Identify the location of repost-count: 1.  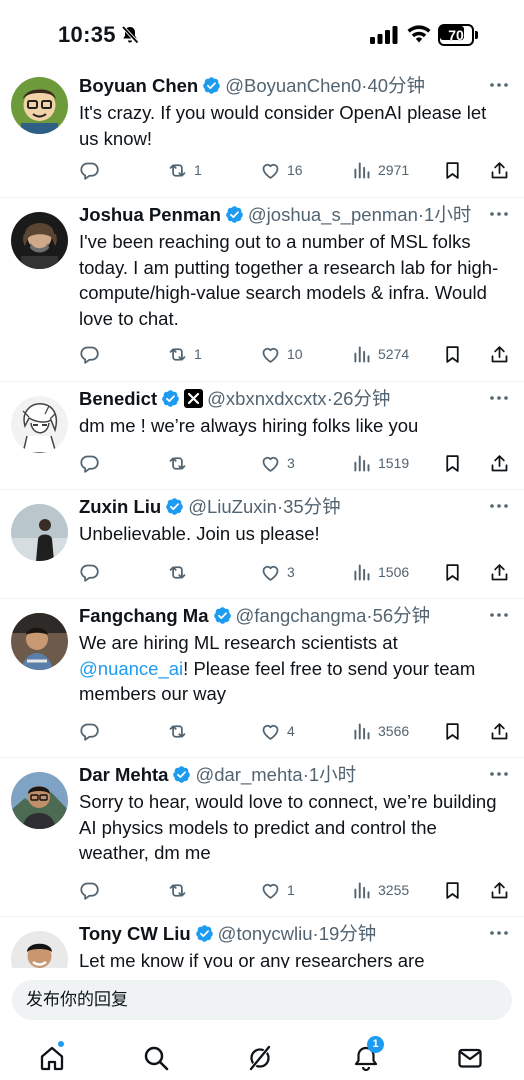
(198, 354).